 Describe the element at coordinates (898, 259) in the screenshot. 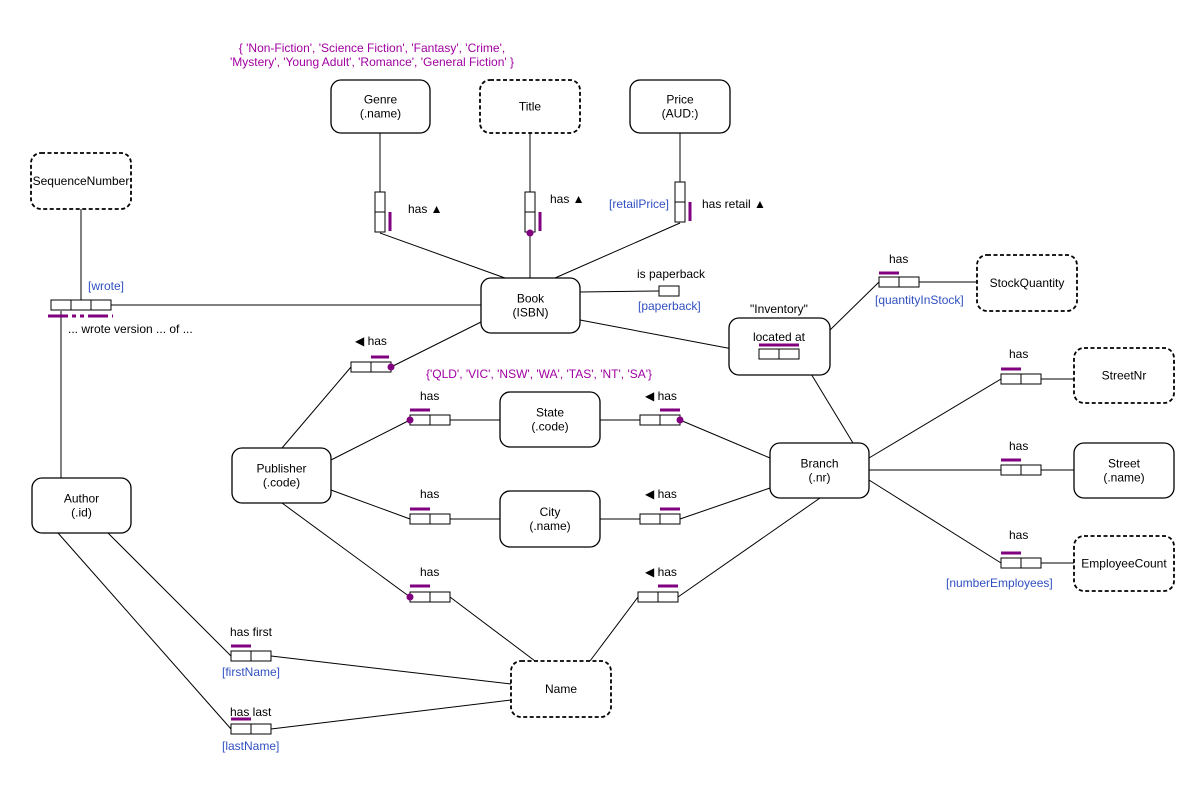

I see `reading-stock: has` at that location.